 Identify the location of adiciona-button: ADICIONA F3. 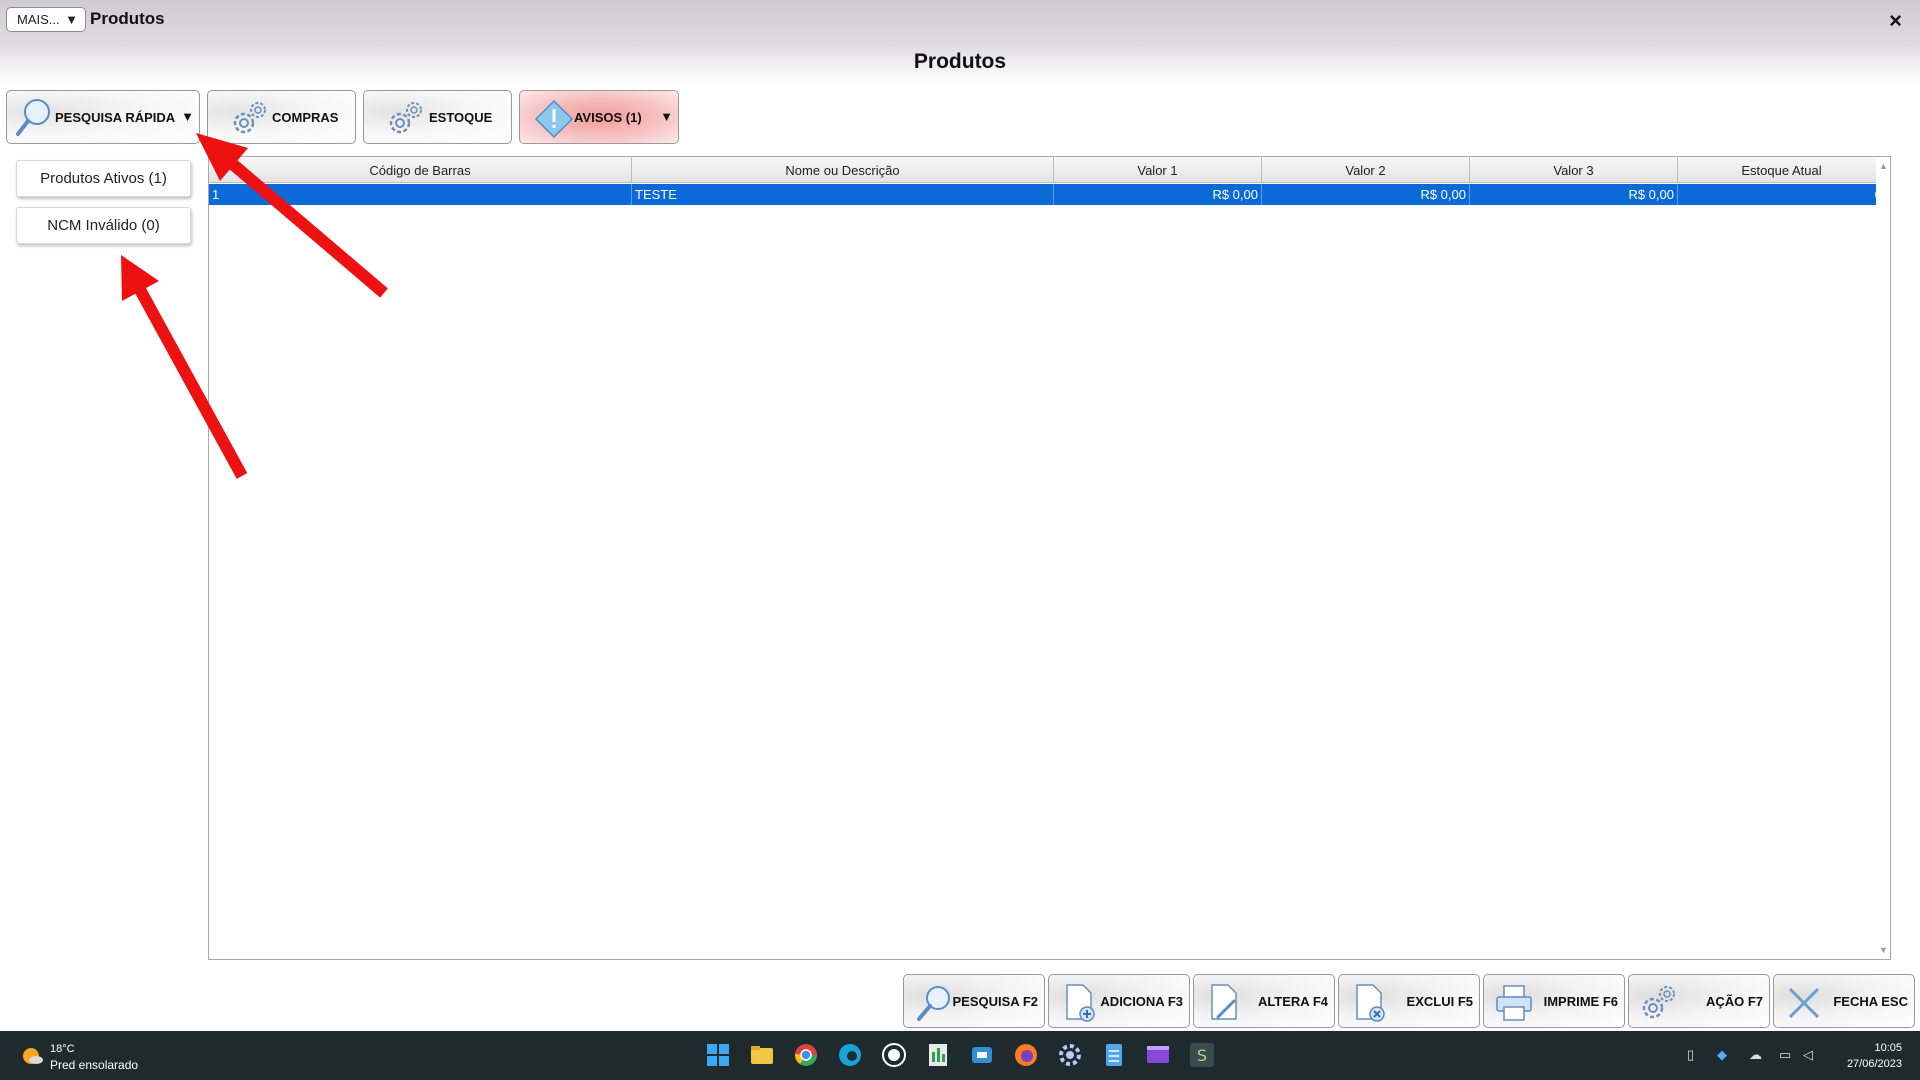
(1119, 1001).